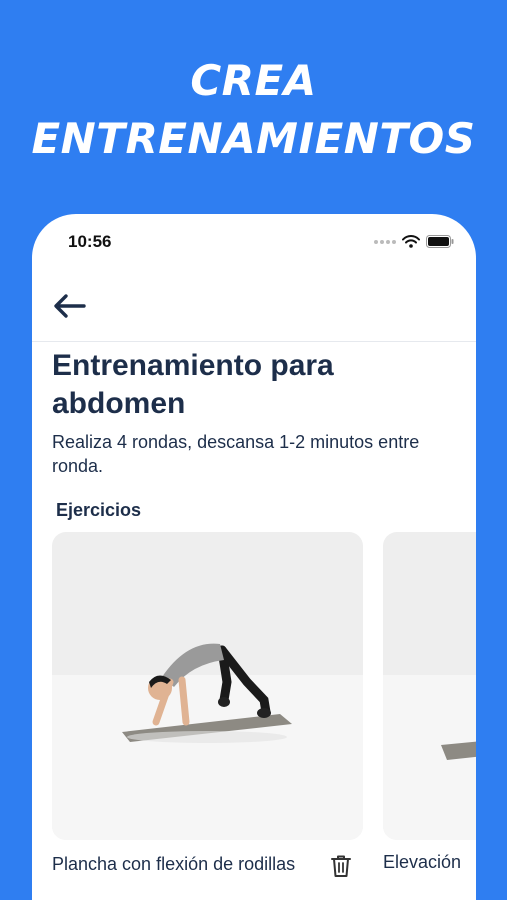 Image resolution: width=507 pixels, height=900 pixels. I want to click on back-arrow-icon, so click(70, 306).